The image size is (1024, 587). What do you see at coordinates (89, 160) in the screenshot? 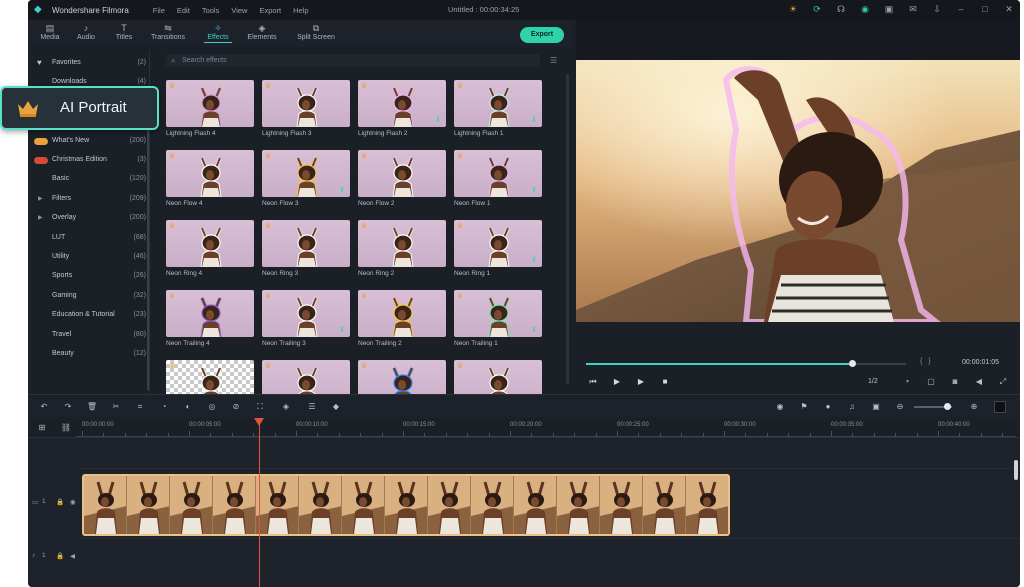
I see `category-item: Christmas Edition (3)` at bounding box center [89, 160].